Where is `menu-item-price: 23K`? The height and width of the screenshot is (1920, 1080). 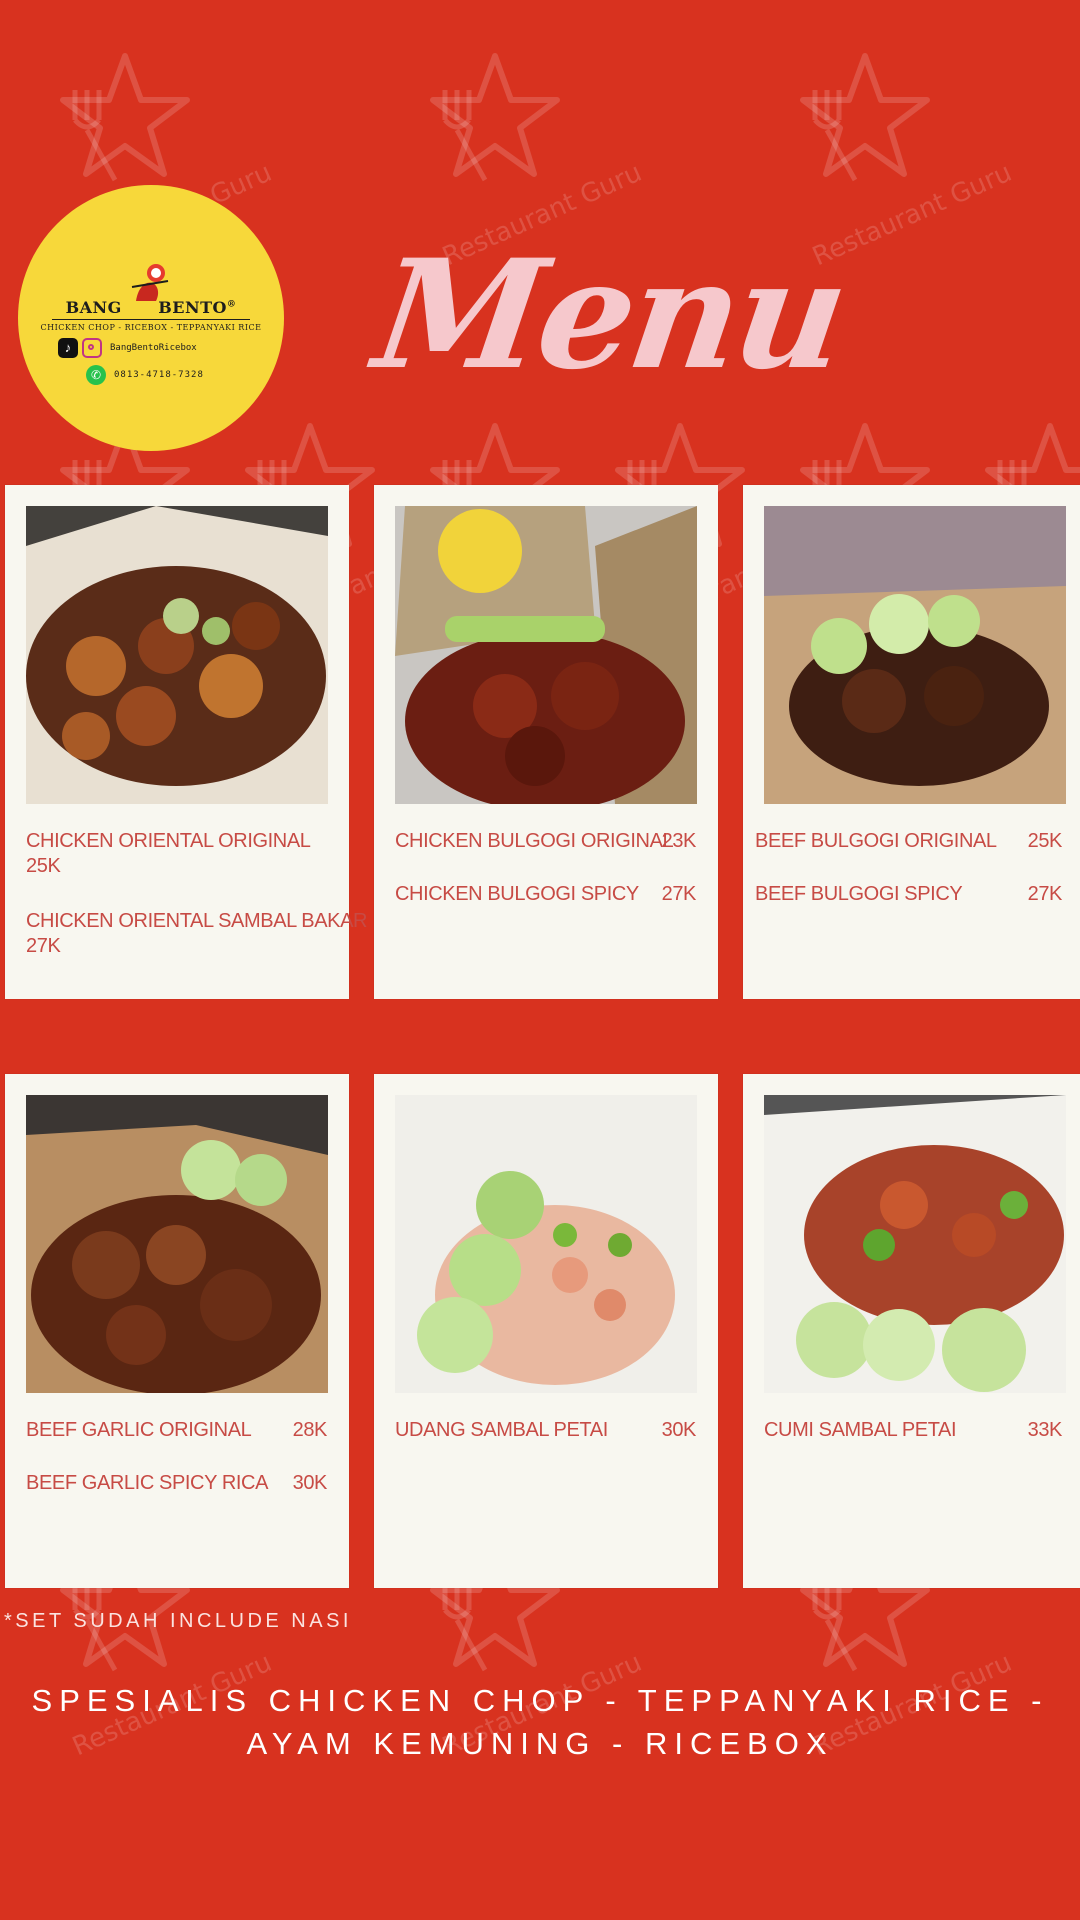
menu-item-price: 23K is located at coordinates (679, 841).